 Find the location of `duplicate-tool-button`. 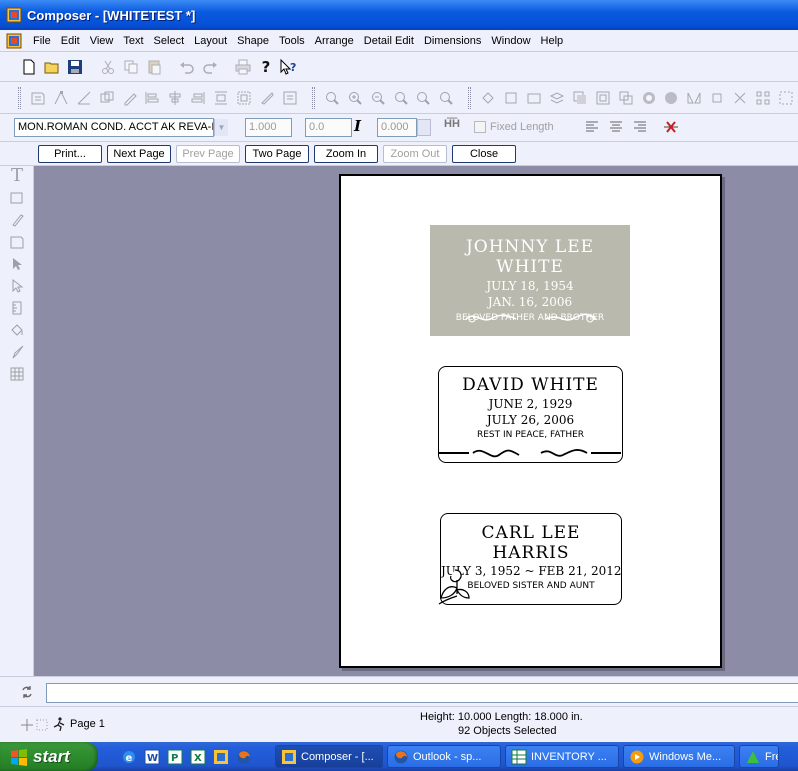

duplicate-tool-button is located at coordinates (626, 98).